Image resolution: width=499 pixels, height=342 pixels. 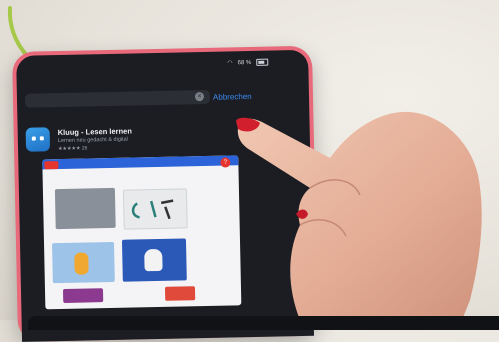 What do you see at coordinates (263, 323) in the screenshot?
I see `bottom-bar` at bounding box center [263, 323].